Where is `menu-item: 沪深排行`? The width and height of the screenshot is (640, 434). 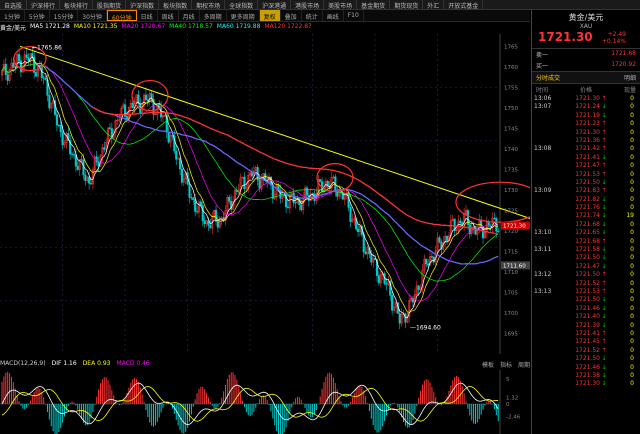 menu-item: 沪深排行 is located at coordinates (44, 5).